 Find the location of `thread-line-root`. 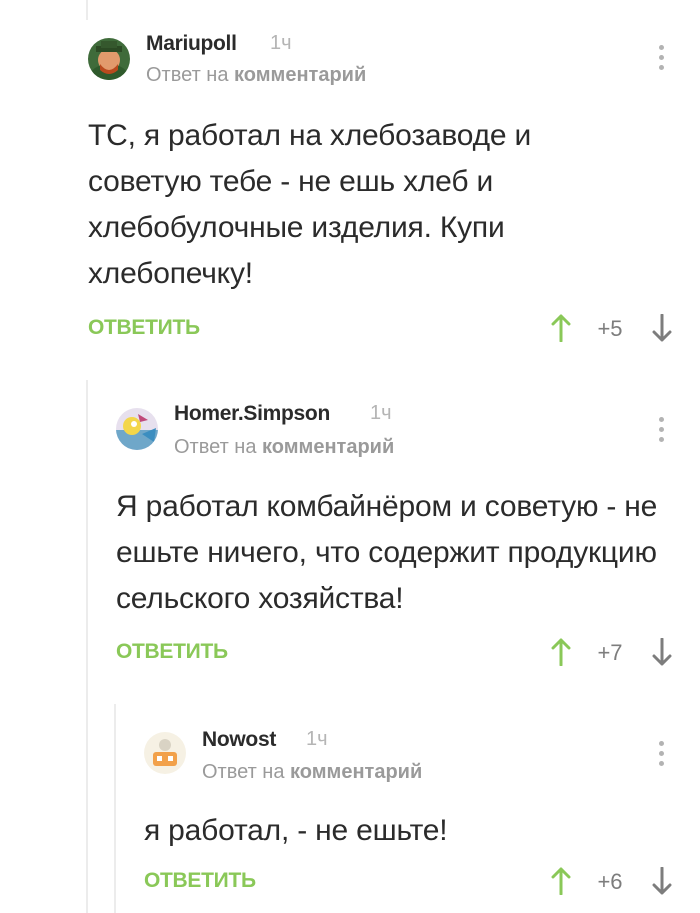

thread-line-root is located at coordinates (87, 10).